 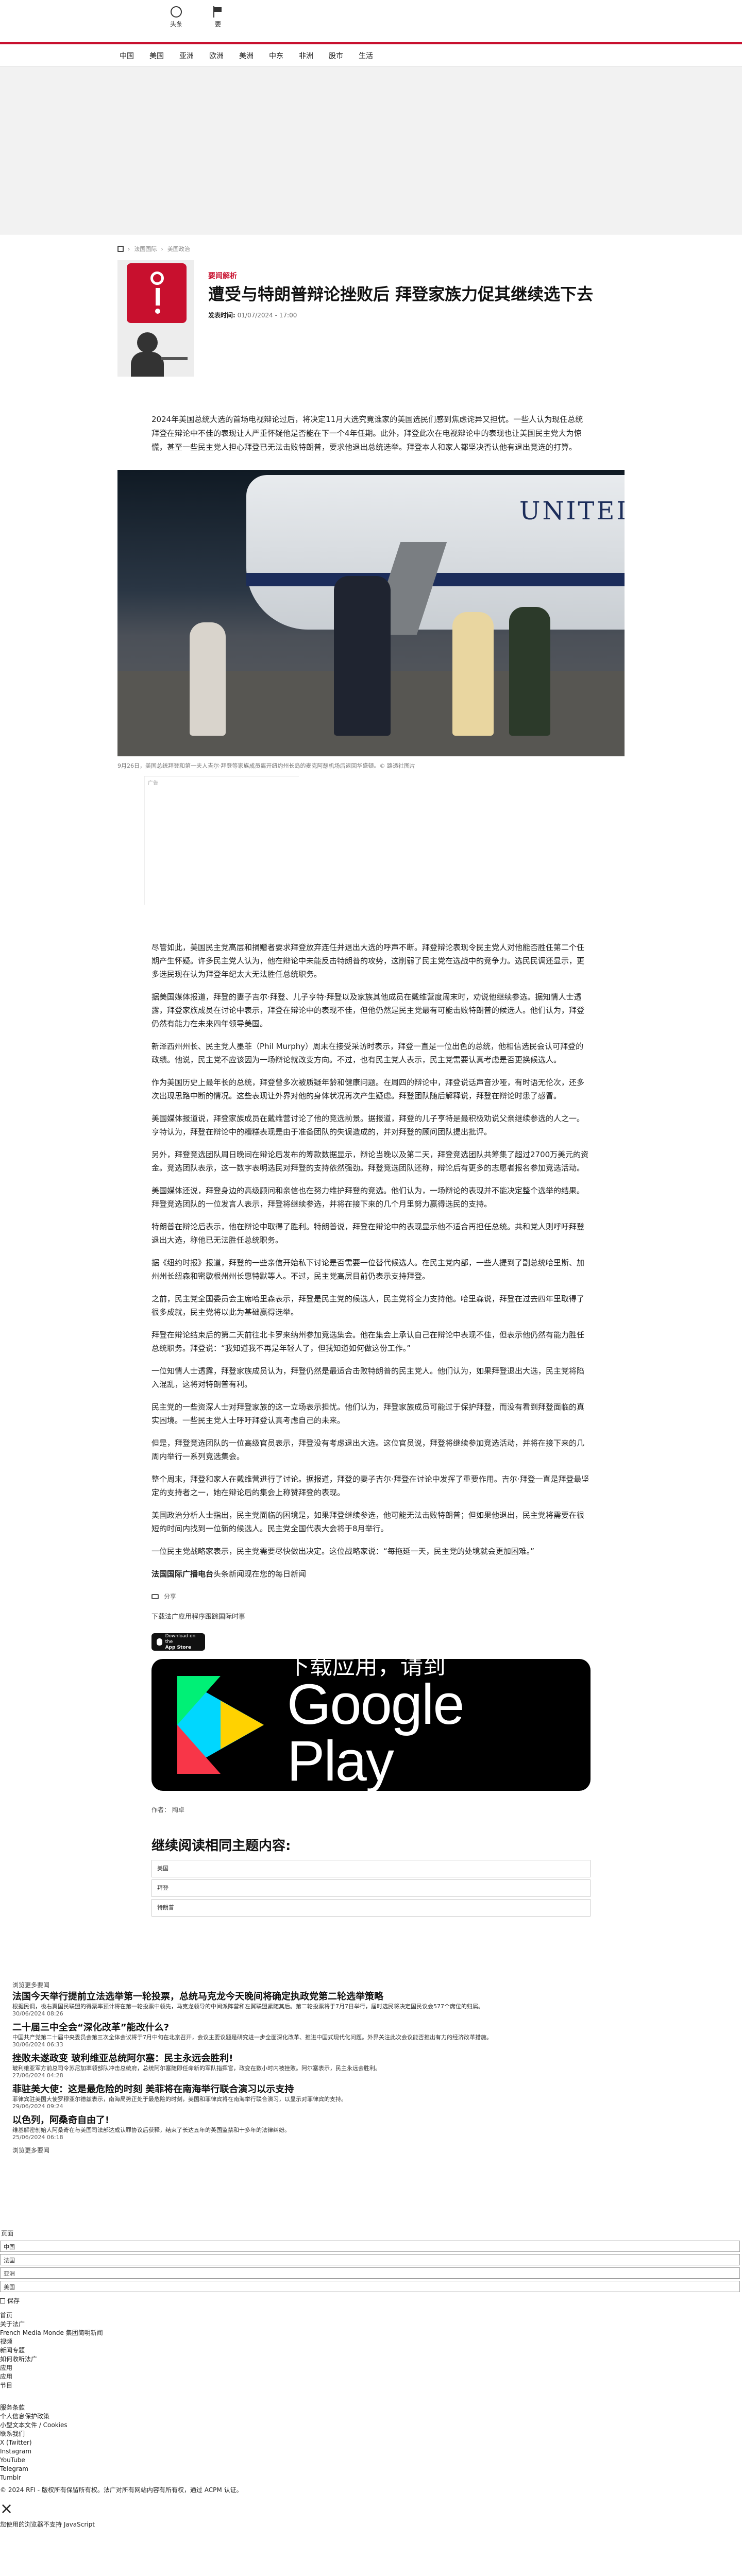 I want to click on share-row: 分享, so click(x=371, y=1596).